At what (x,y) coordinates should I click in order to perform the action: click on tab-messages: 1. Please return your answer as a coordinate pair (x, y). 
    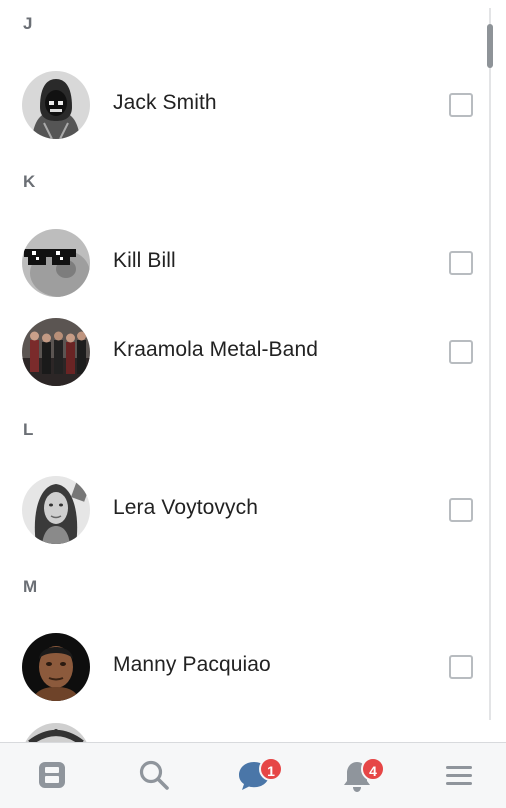
    Looking at the image, I should click on (253, 775).